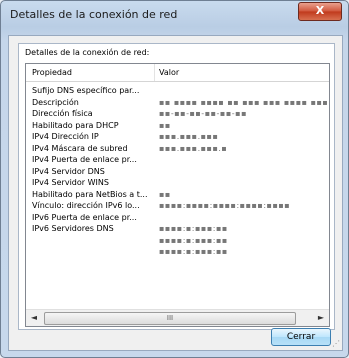  I want to click on scroll-thumb: III, so click(170, 318).